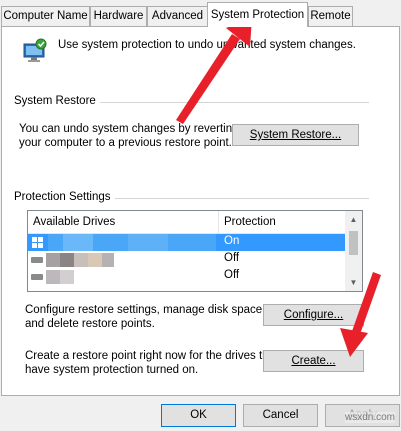  Describe the element at coordinates (257, 14) in the screenshot. I see `tab-system-protection: System Protection` at that location.